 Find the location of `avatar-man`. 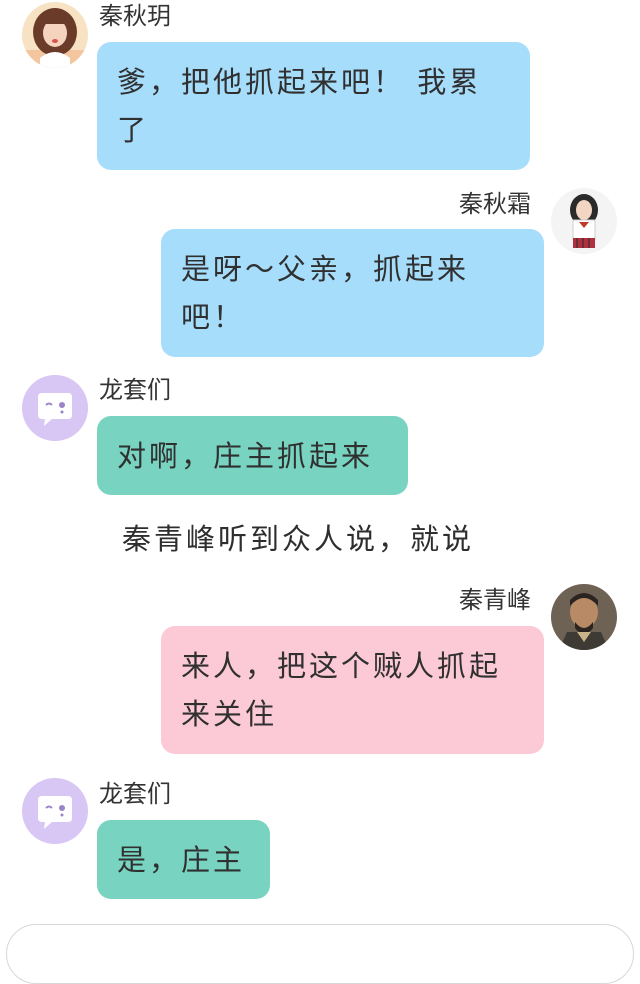

avatar-man is located at coordinates (584, 617).